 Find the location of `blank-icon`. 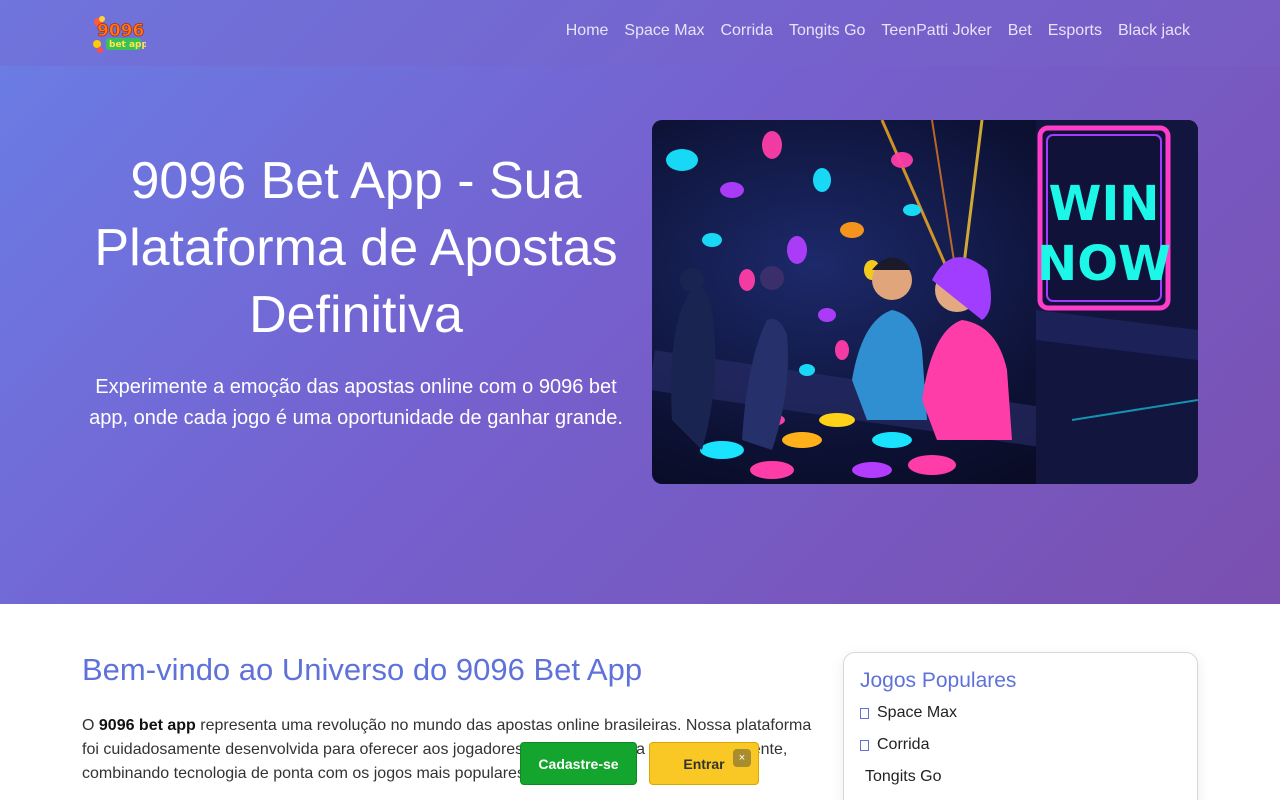

blank-icon is located at coordinates (862, 777).